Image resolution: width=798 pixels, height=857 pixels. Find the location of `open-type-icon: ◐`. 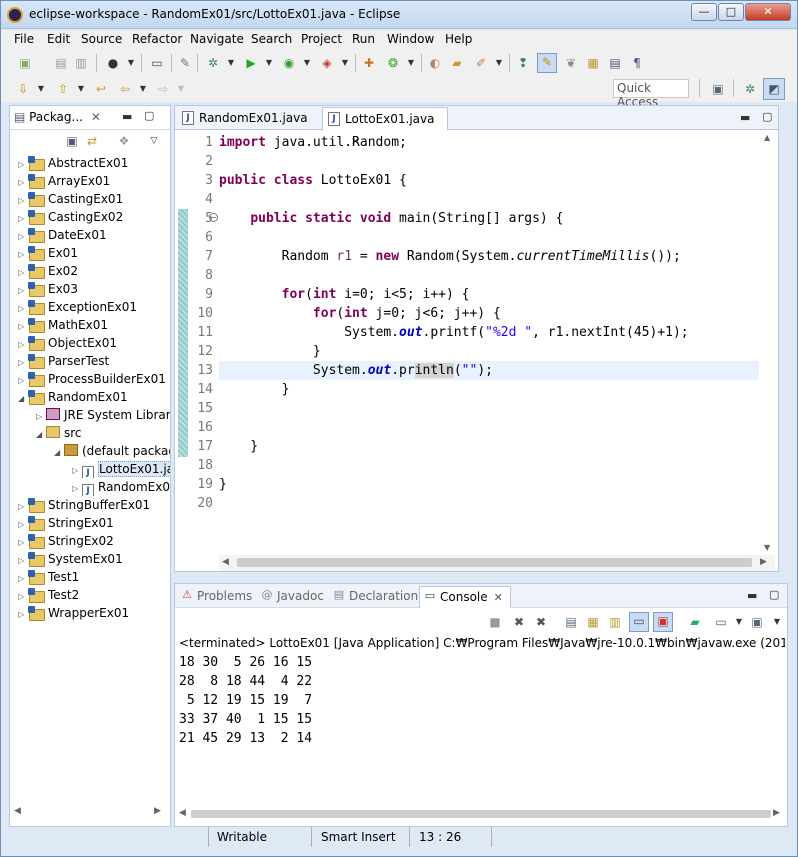

open-type-icon: ◐ is located at coordinates (435, 63).